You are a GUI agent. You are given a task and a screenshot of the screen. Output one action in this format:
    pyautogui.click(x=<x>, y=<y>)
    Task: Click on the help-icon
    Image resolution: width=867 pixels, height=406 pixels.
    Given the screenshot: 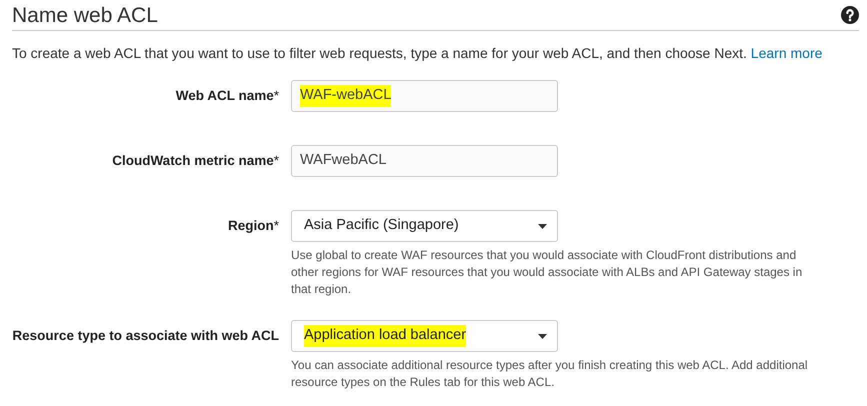 What is the action you would take?
    pyautogui.click(x=850, y=15)
    